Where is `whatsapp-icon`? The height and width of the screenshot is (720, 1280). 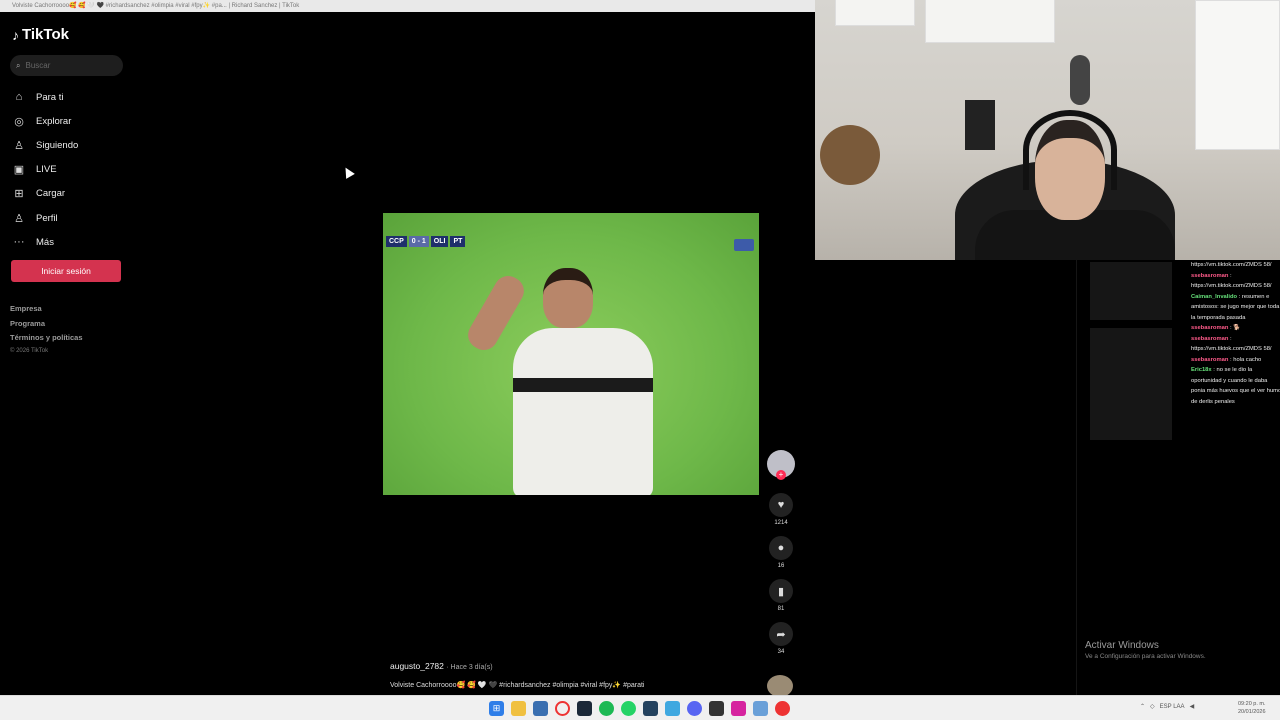
whatsapp-icon is located at coordinates (628, 708).